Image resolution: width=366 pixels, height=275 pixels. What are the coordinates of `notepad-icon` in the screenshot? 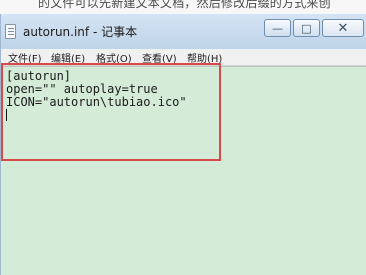 It's located at (10, 31).